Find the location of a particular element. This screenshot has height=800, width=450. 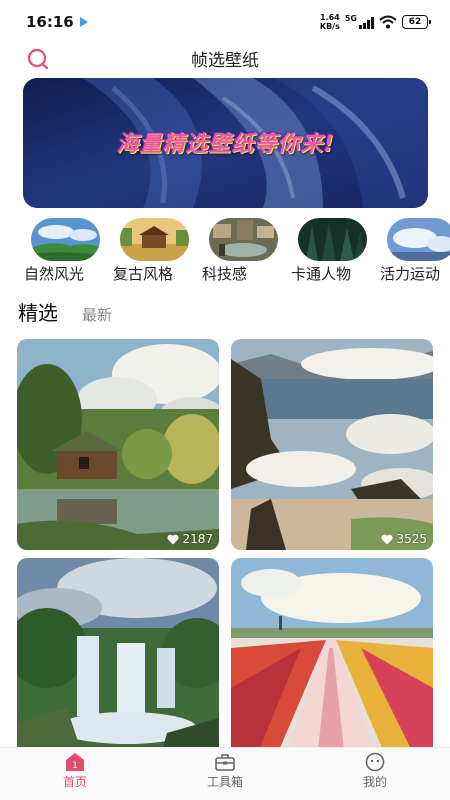

battery-icon: 62 is located at coordinates (416, 22).